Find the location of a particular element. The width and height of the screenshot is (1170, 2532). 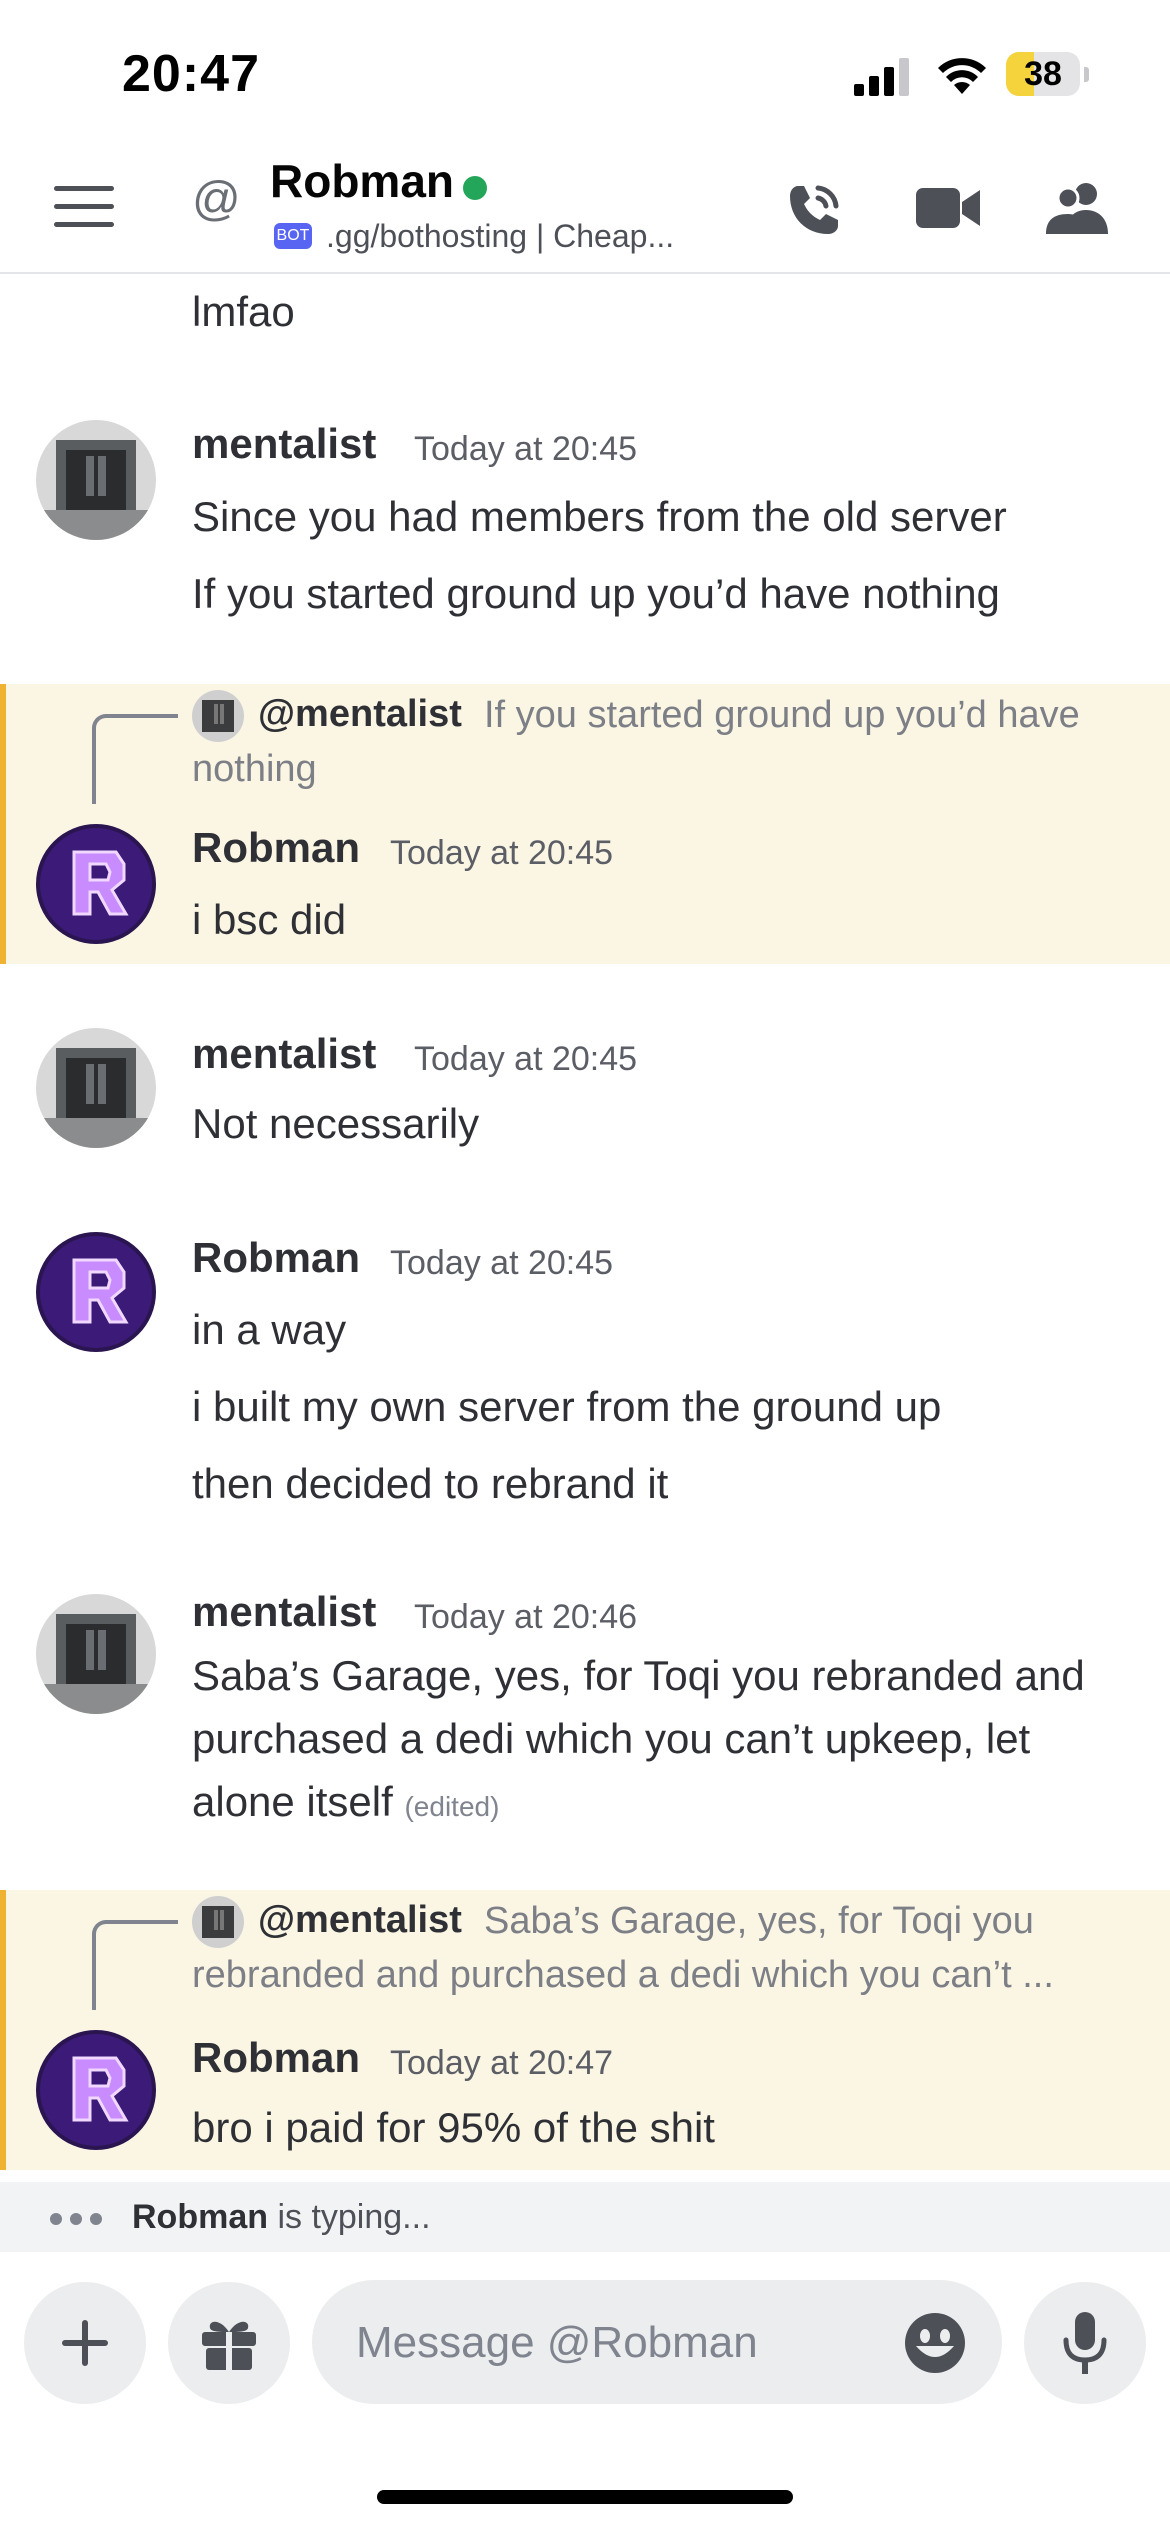

battery-icon: 38 is located at coordinates (1047, 75).